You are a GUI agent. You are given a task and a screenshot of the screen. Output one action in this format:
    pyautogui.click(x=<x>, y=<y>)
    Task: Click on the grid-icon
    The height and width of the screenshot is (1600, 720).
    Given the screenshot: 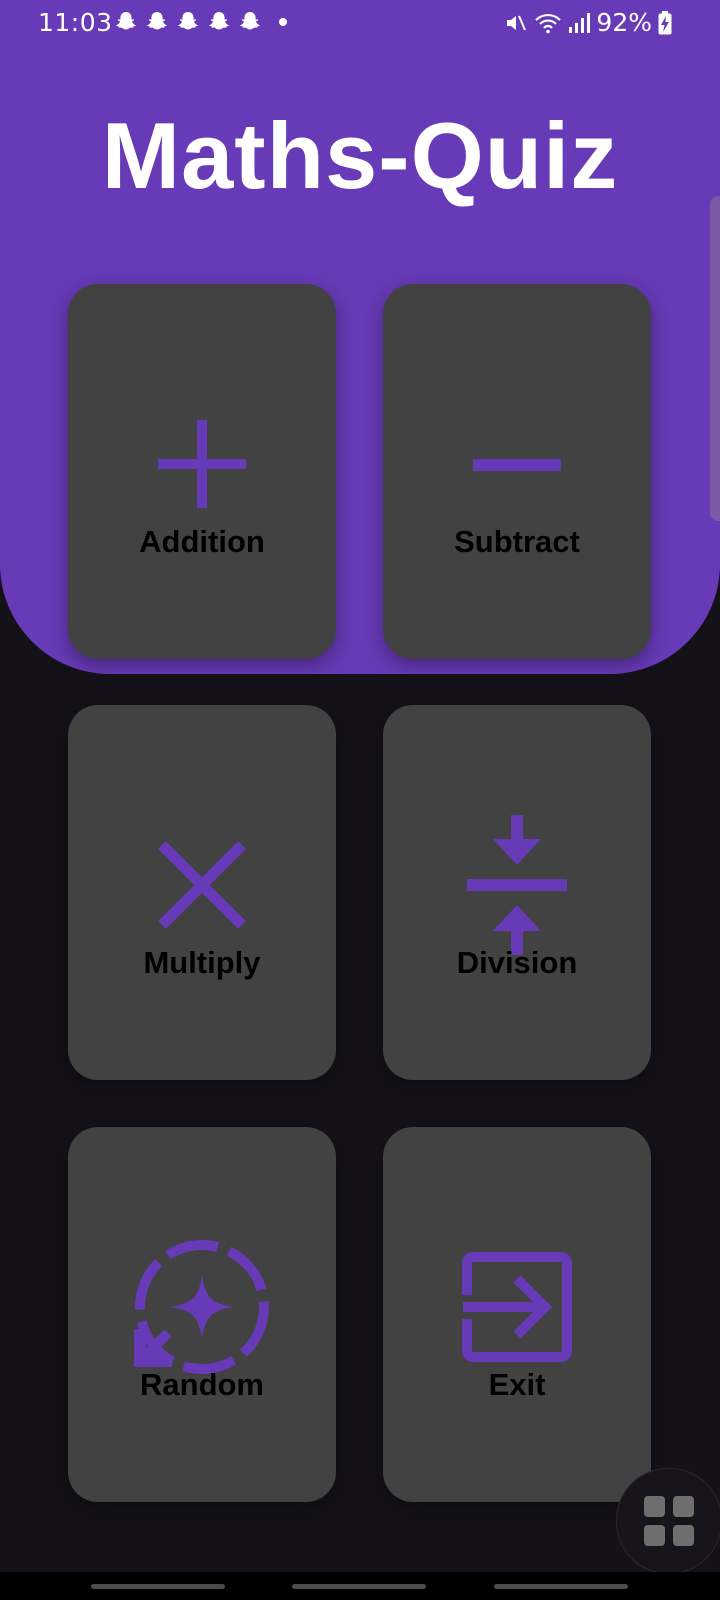 What is the action you would take?
    pyautogui.click(x=669, y=1521)
    